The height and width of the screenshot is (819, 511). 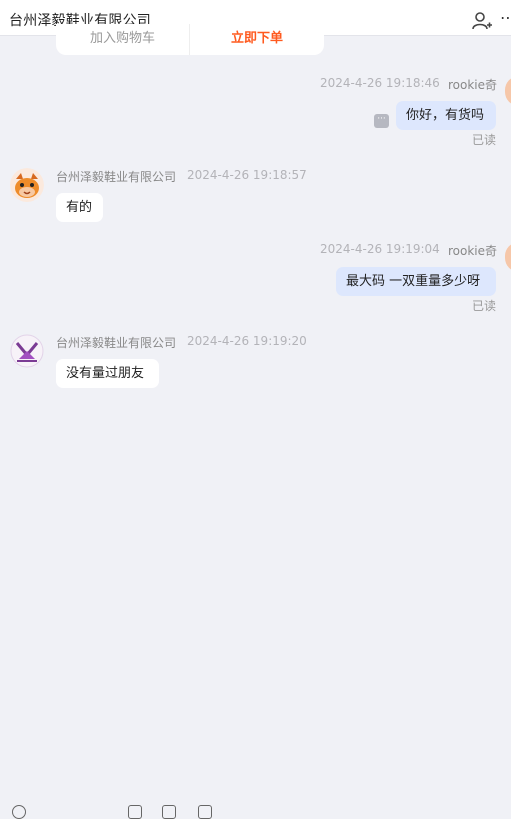 What do you see at coordinates (446, 115) in the screenshot?
I see `my-message-bubble: 你好，有货吗` at bounding box center [446, 115].